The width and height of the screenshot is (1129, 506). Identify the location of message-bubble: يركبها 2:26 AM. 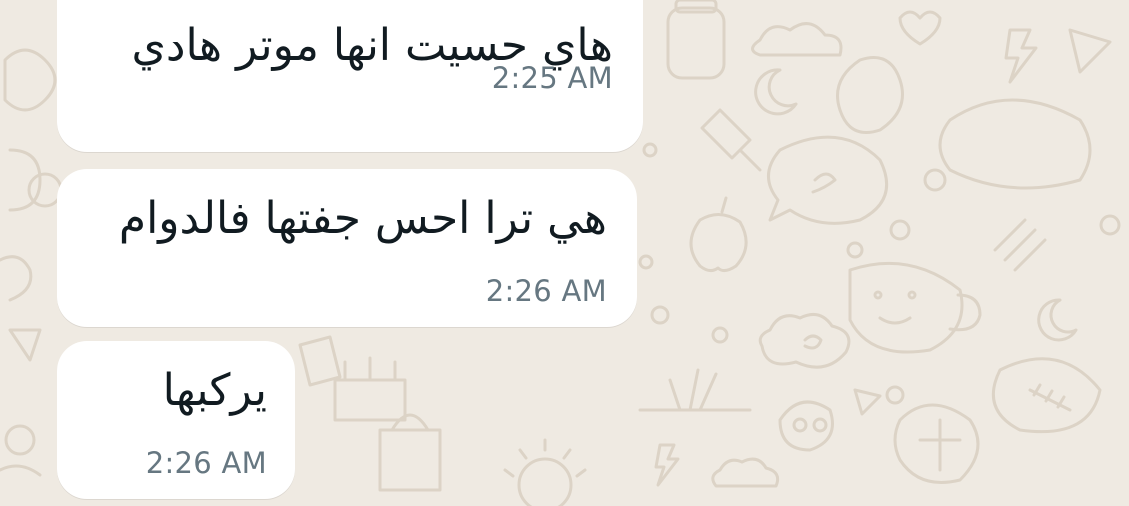
(176, 420).